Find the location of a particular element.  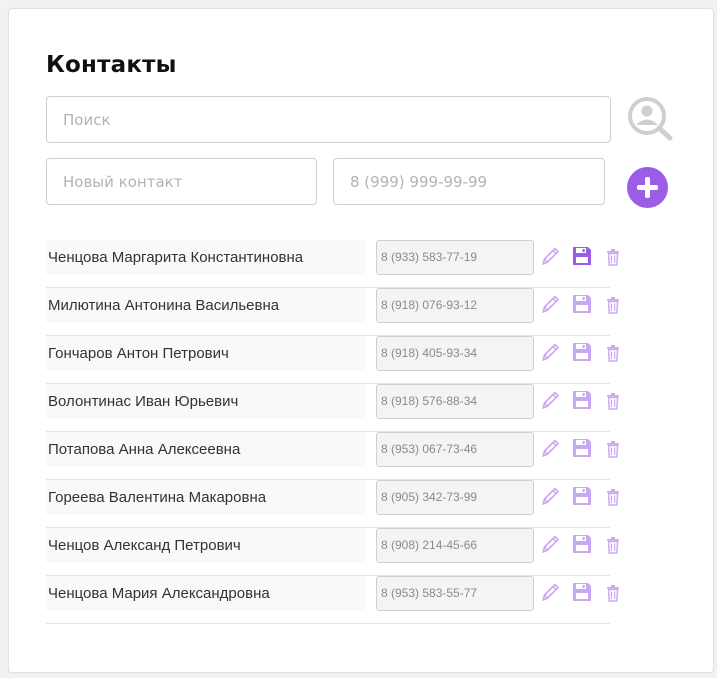

contact-name: Ченцов Александ Петрович is located at coordinates (206, 545).